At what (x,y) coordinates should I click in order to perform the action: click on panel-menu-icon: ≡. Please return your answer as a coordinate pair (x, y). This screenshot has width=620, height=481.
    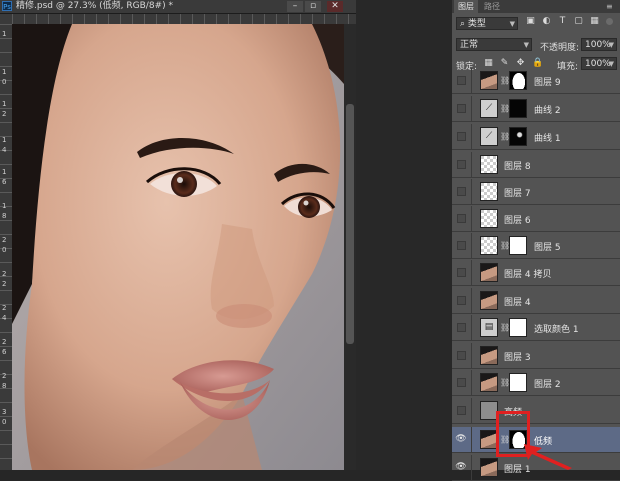
    Looking at the image, I should click on (609, 6).